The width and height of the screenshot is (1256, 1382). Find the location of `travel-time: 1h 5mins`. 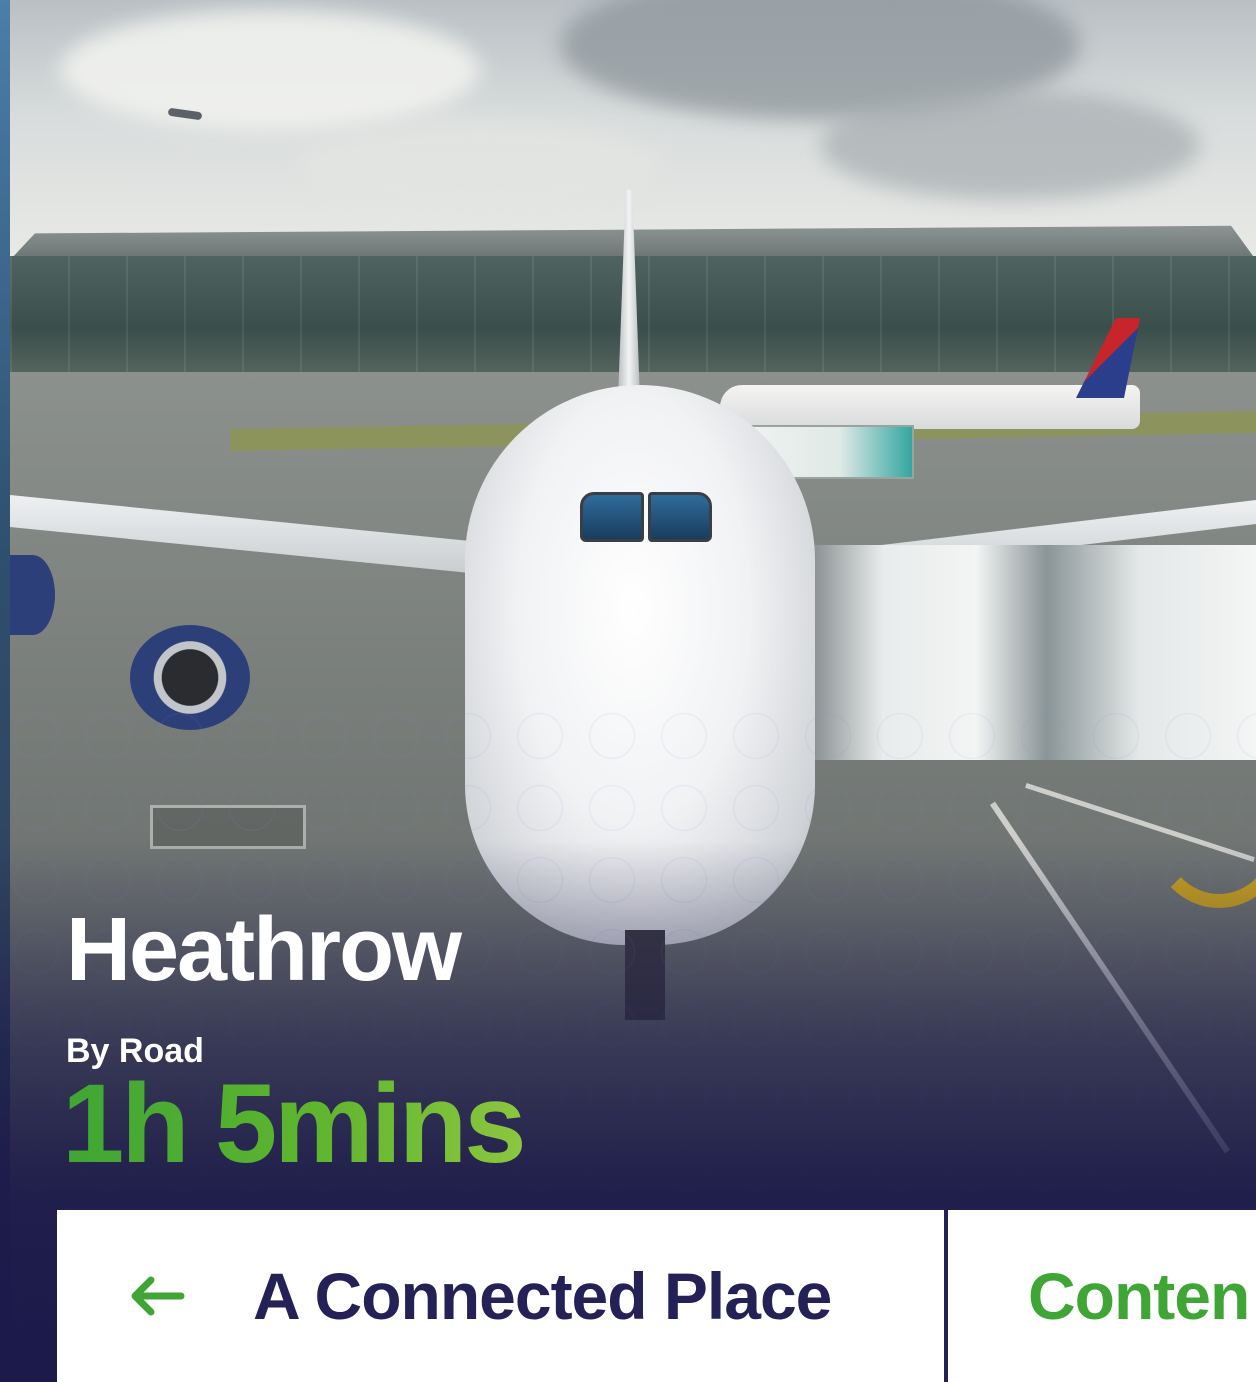

travel-time: 1h 5mins is located at coordinates (294, 1124).